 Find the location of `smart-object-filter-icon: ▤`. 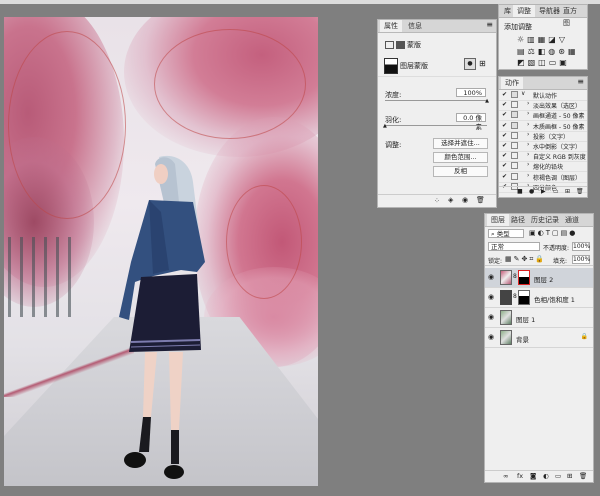

smart-object-filter-icon: ▤ is located at coordinates (565, 233).